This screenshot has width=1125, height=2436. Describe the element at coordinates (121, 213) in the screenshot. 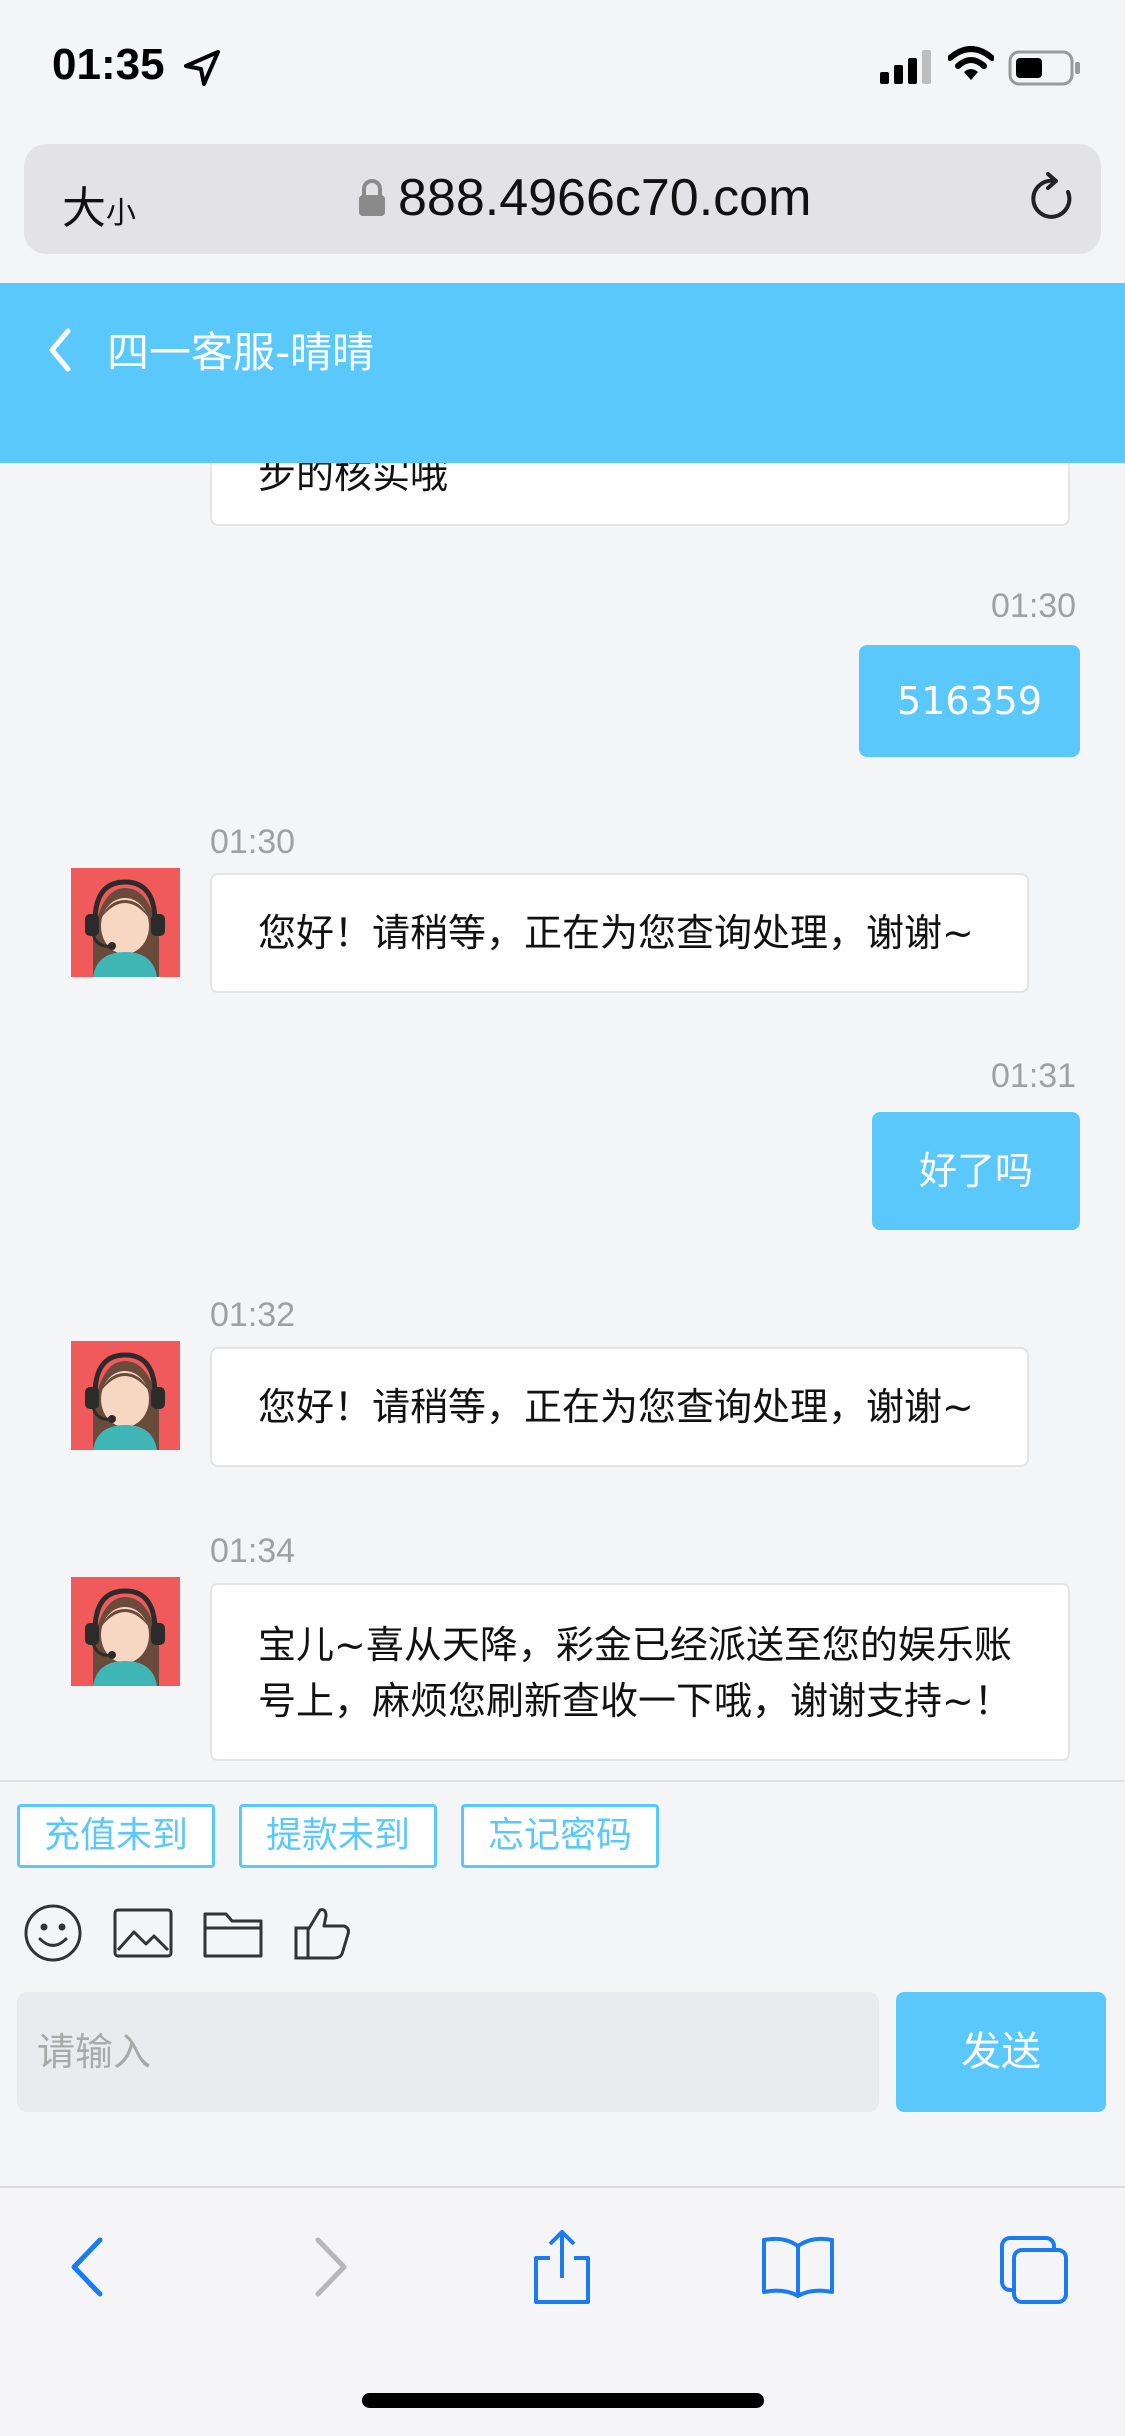

I see `text-size-small: 小` at that location.